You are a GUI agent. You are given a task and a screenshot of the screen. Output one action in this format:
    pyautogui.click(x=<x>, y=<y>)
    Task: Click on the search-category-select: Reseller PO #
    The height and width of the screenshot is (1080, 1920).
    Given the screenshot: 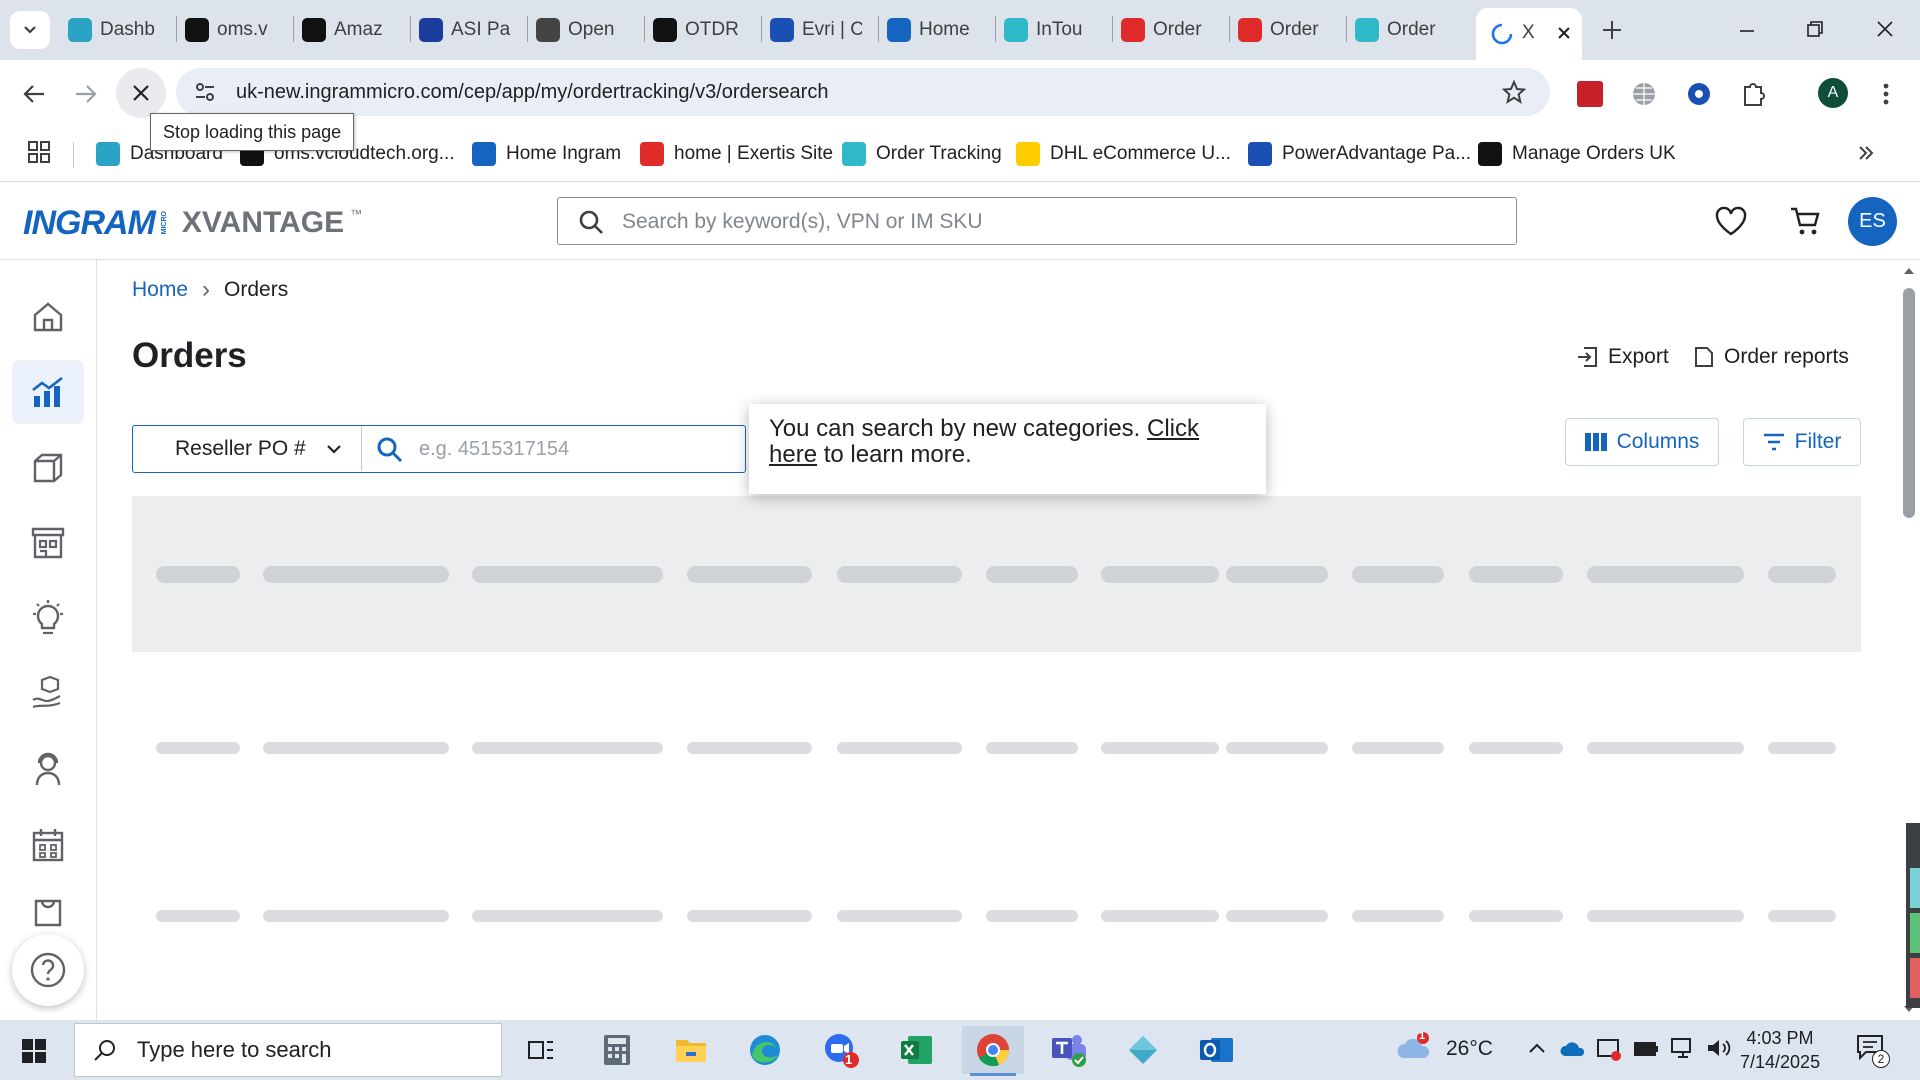 What is the action you would take?
    pyautogui.click(x=247, y=448)
    